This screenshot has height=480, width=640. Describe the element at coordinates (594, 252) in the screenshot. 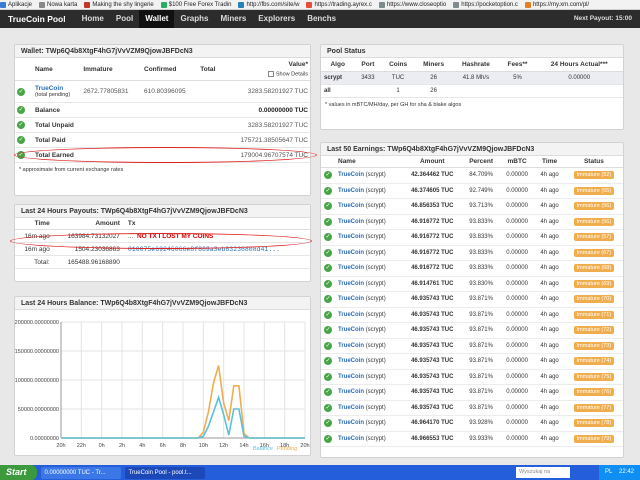

I see `status-badge: Immature (67)` at that location.